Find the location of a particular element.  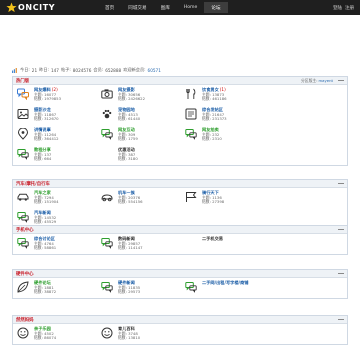

nav-forum: 论坛 is located at coordinates (216, 7).